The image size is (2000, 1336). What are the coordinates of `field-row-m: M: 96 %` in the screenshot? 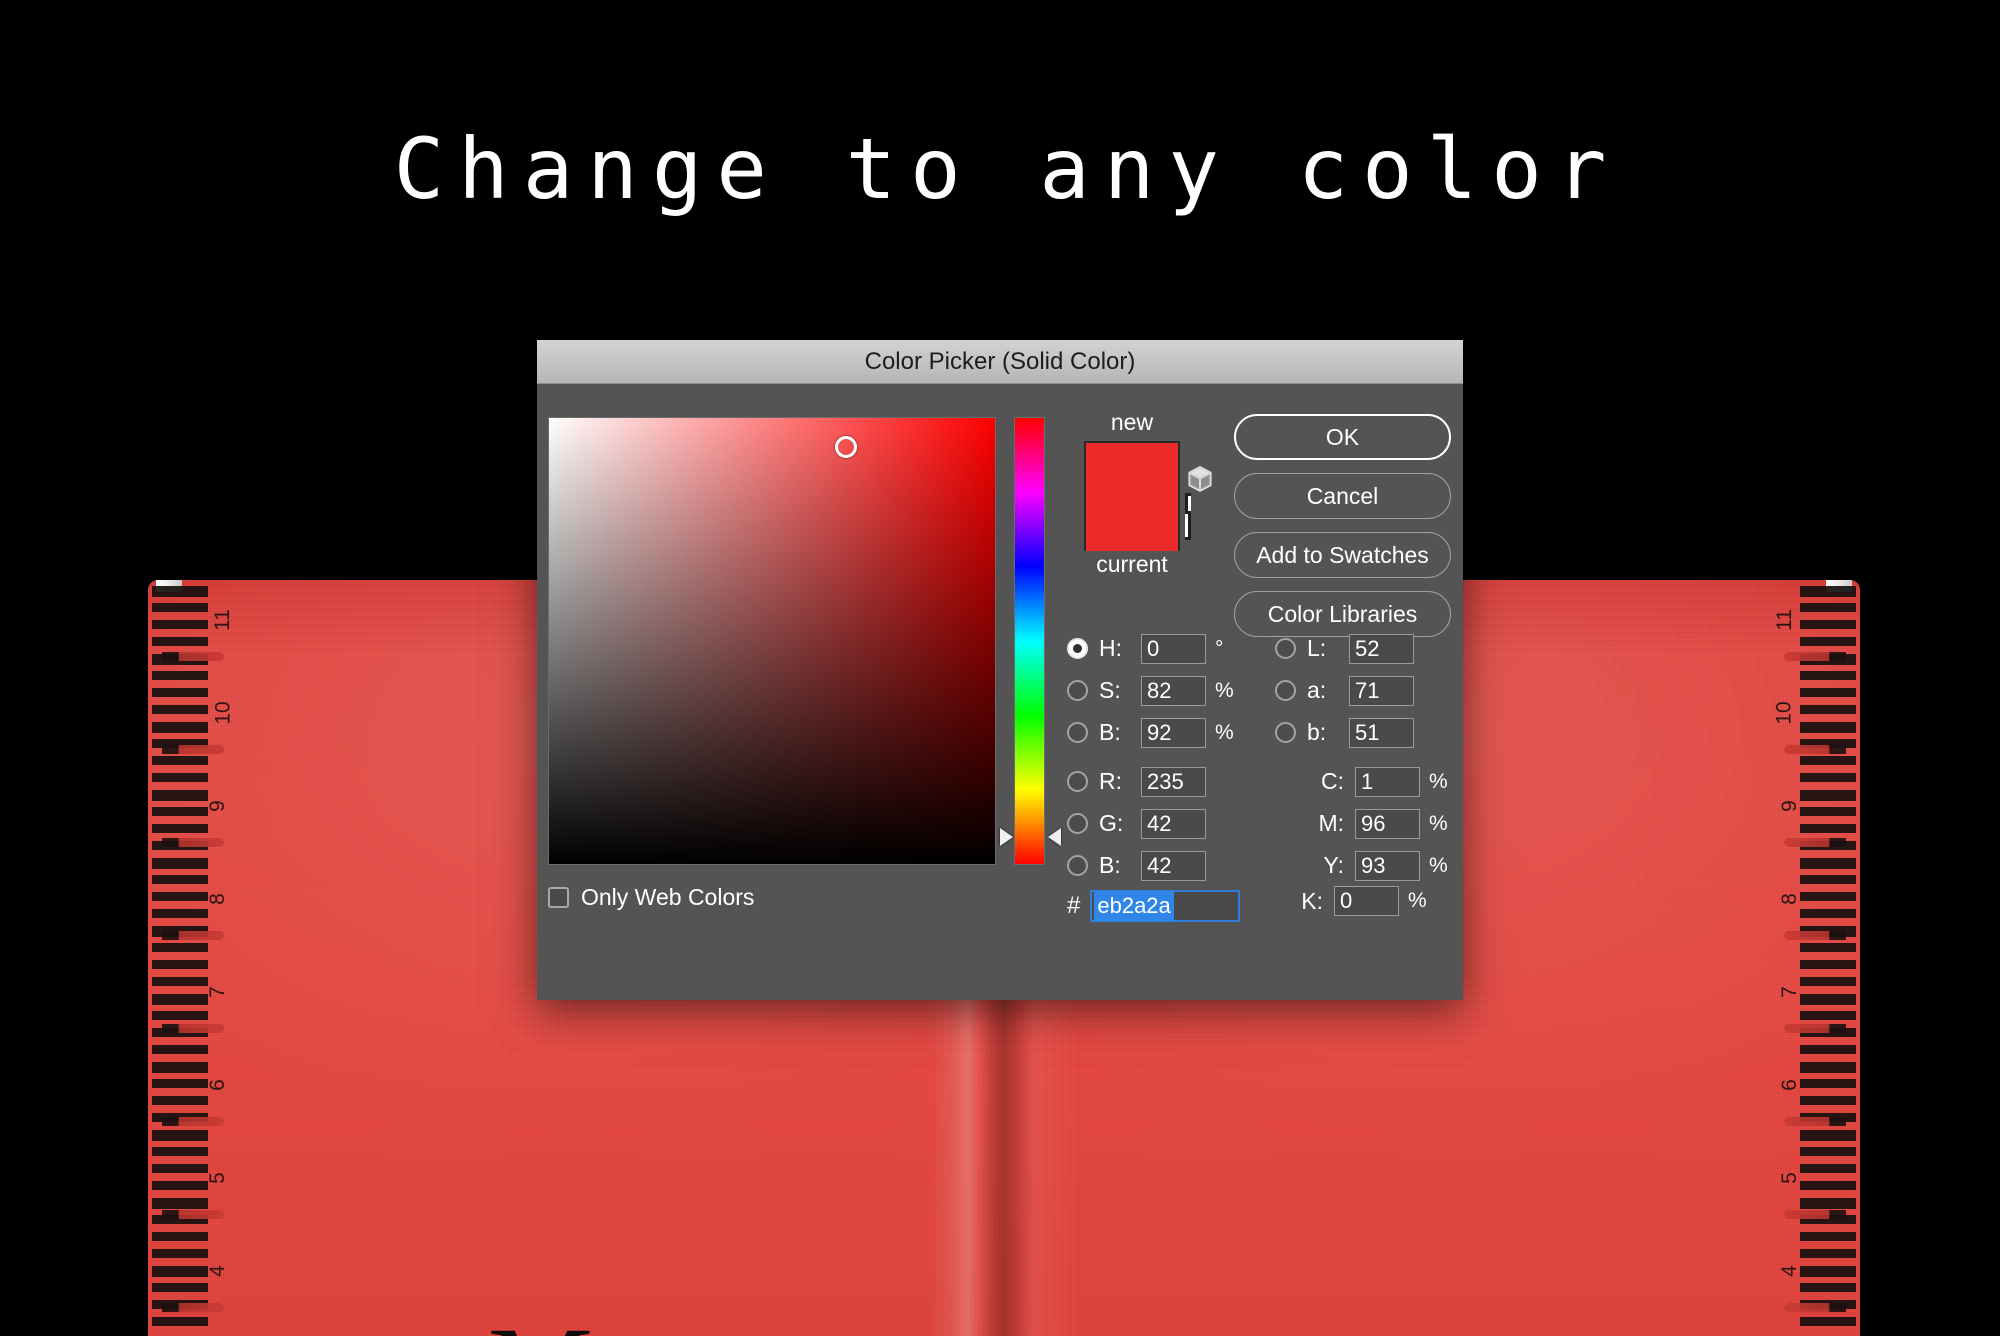 It's located at (1370, 823).